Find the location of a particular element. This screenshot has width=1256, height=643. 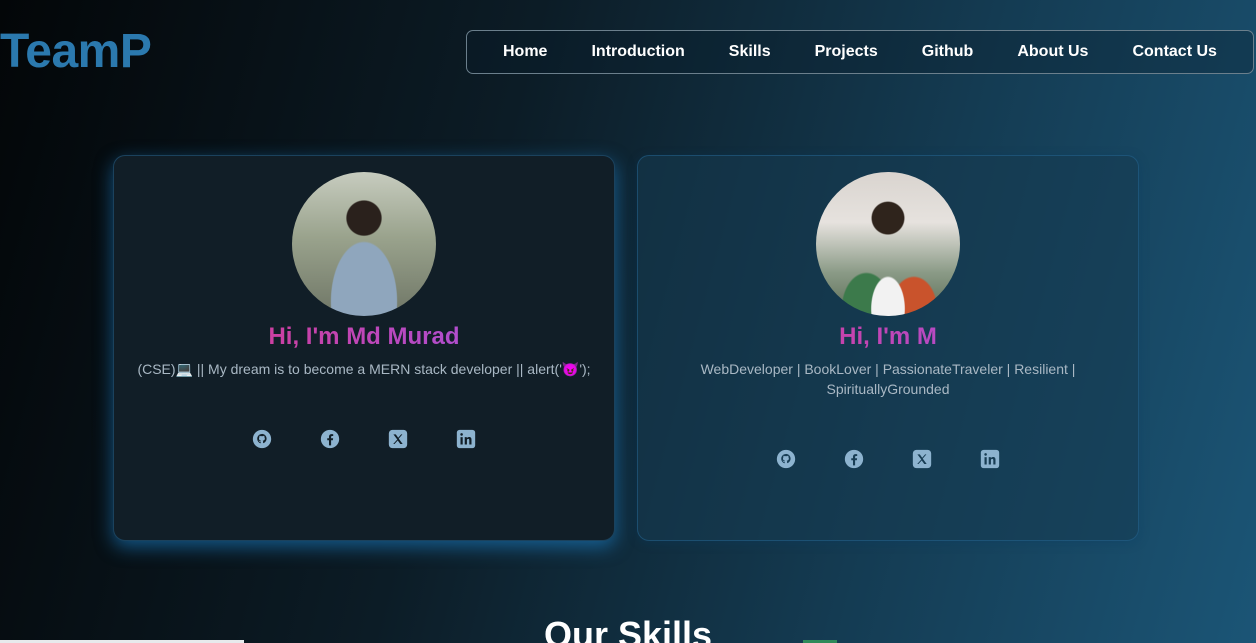

site-logo: TeamP is located at coordinates (76, 51).